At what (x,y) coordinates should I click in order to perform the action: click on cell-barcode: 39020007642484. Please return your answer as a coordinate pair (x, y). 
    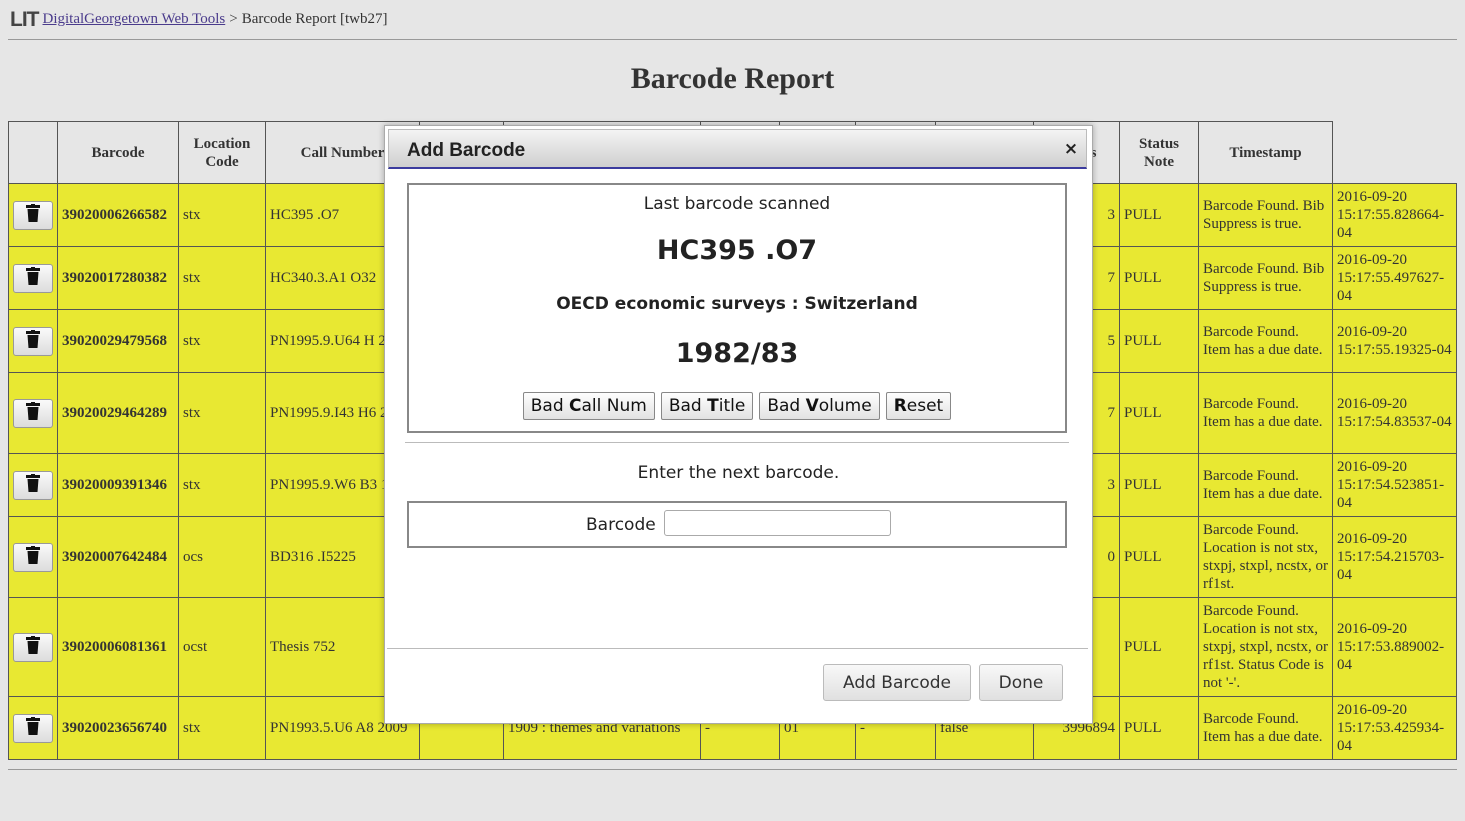
    Looking at the image, I should click on (118, 557).